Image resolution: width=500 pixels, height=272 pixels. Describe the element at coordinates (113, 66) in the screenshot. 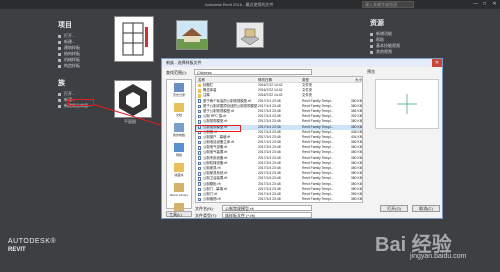

I see `projects-link-5: 构造样板` at that location.